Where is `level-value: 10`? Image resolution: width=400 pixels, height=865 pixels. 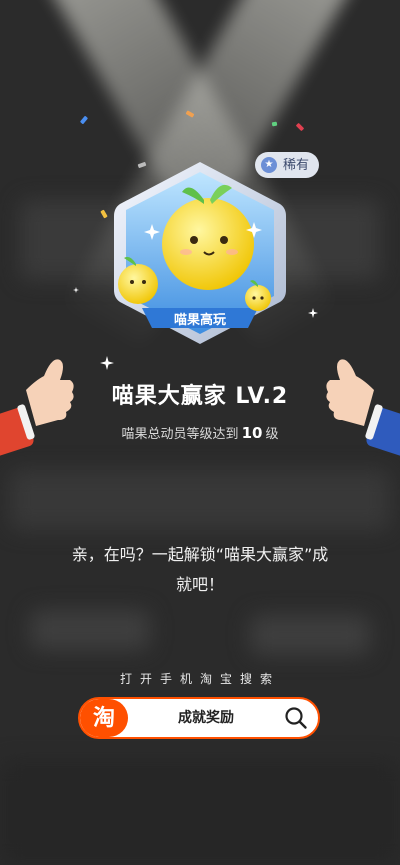
level-value: 10 is located at coordinates (252, 433).